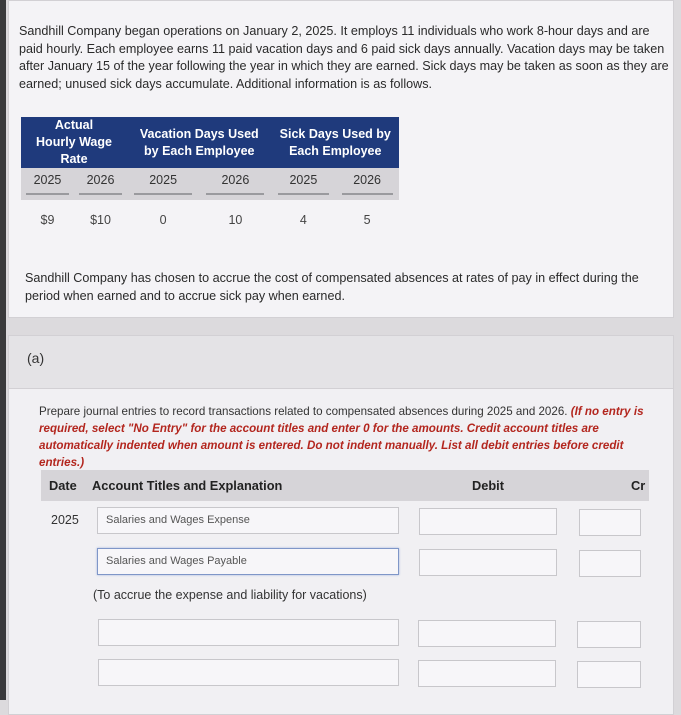 The image size is (681, 715). Describe the element at coordinates (303, 219) in the screenshot. I see `value-cell: 4` at that location.